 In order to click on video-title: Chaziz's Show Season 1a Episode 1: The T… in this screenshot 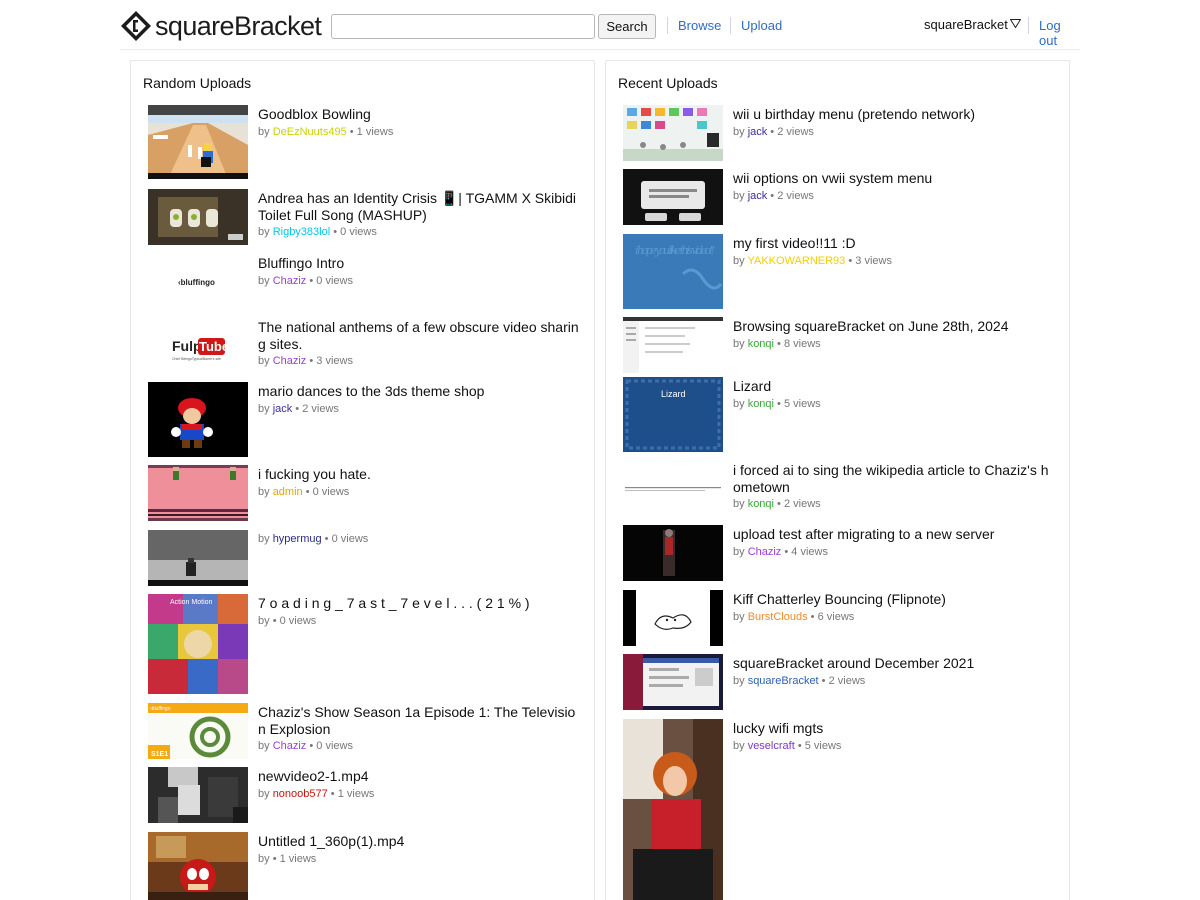, I will do `click(419, 721)`.